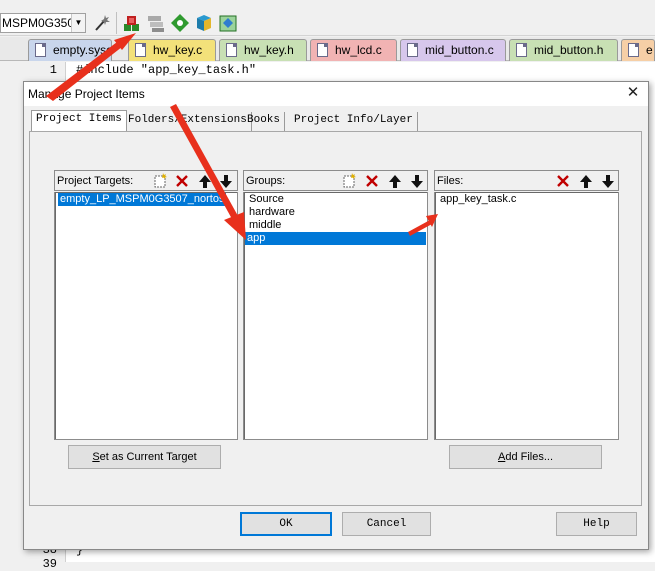 The height and width of the screenshot is (571, 655). What do you see at coordinates (596, 524) in the screenshot?
I see `help-button: Help` at bounding box center [596, 524].